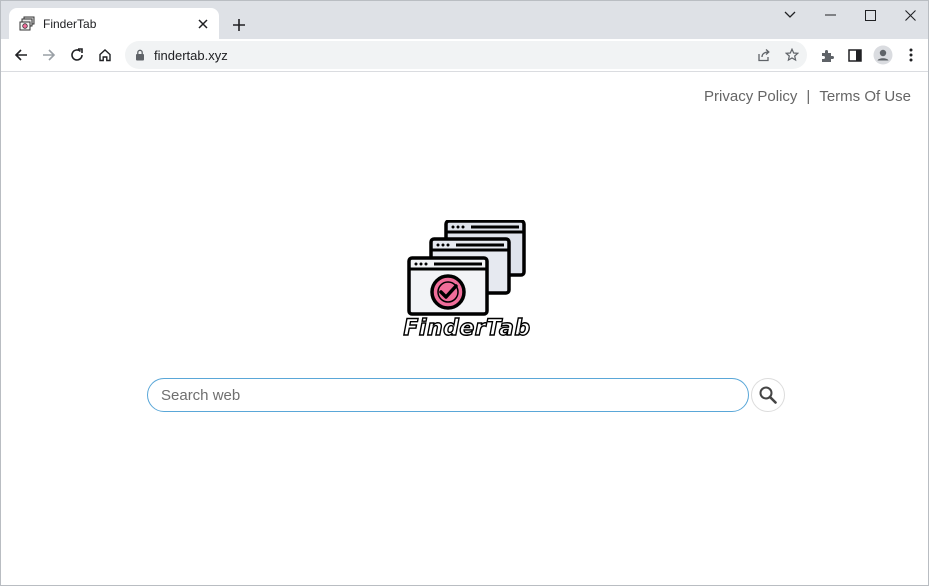 Image resolution: width=930 pixels, height=587 pixels. I want to click on search-input, so click(448, 395).